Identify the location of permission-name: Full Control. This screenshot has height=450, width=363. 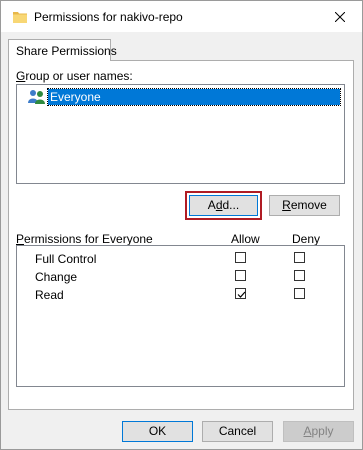
(66, 259).